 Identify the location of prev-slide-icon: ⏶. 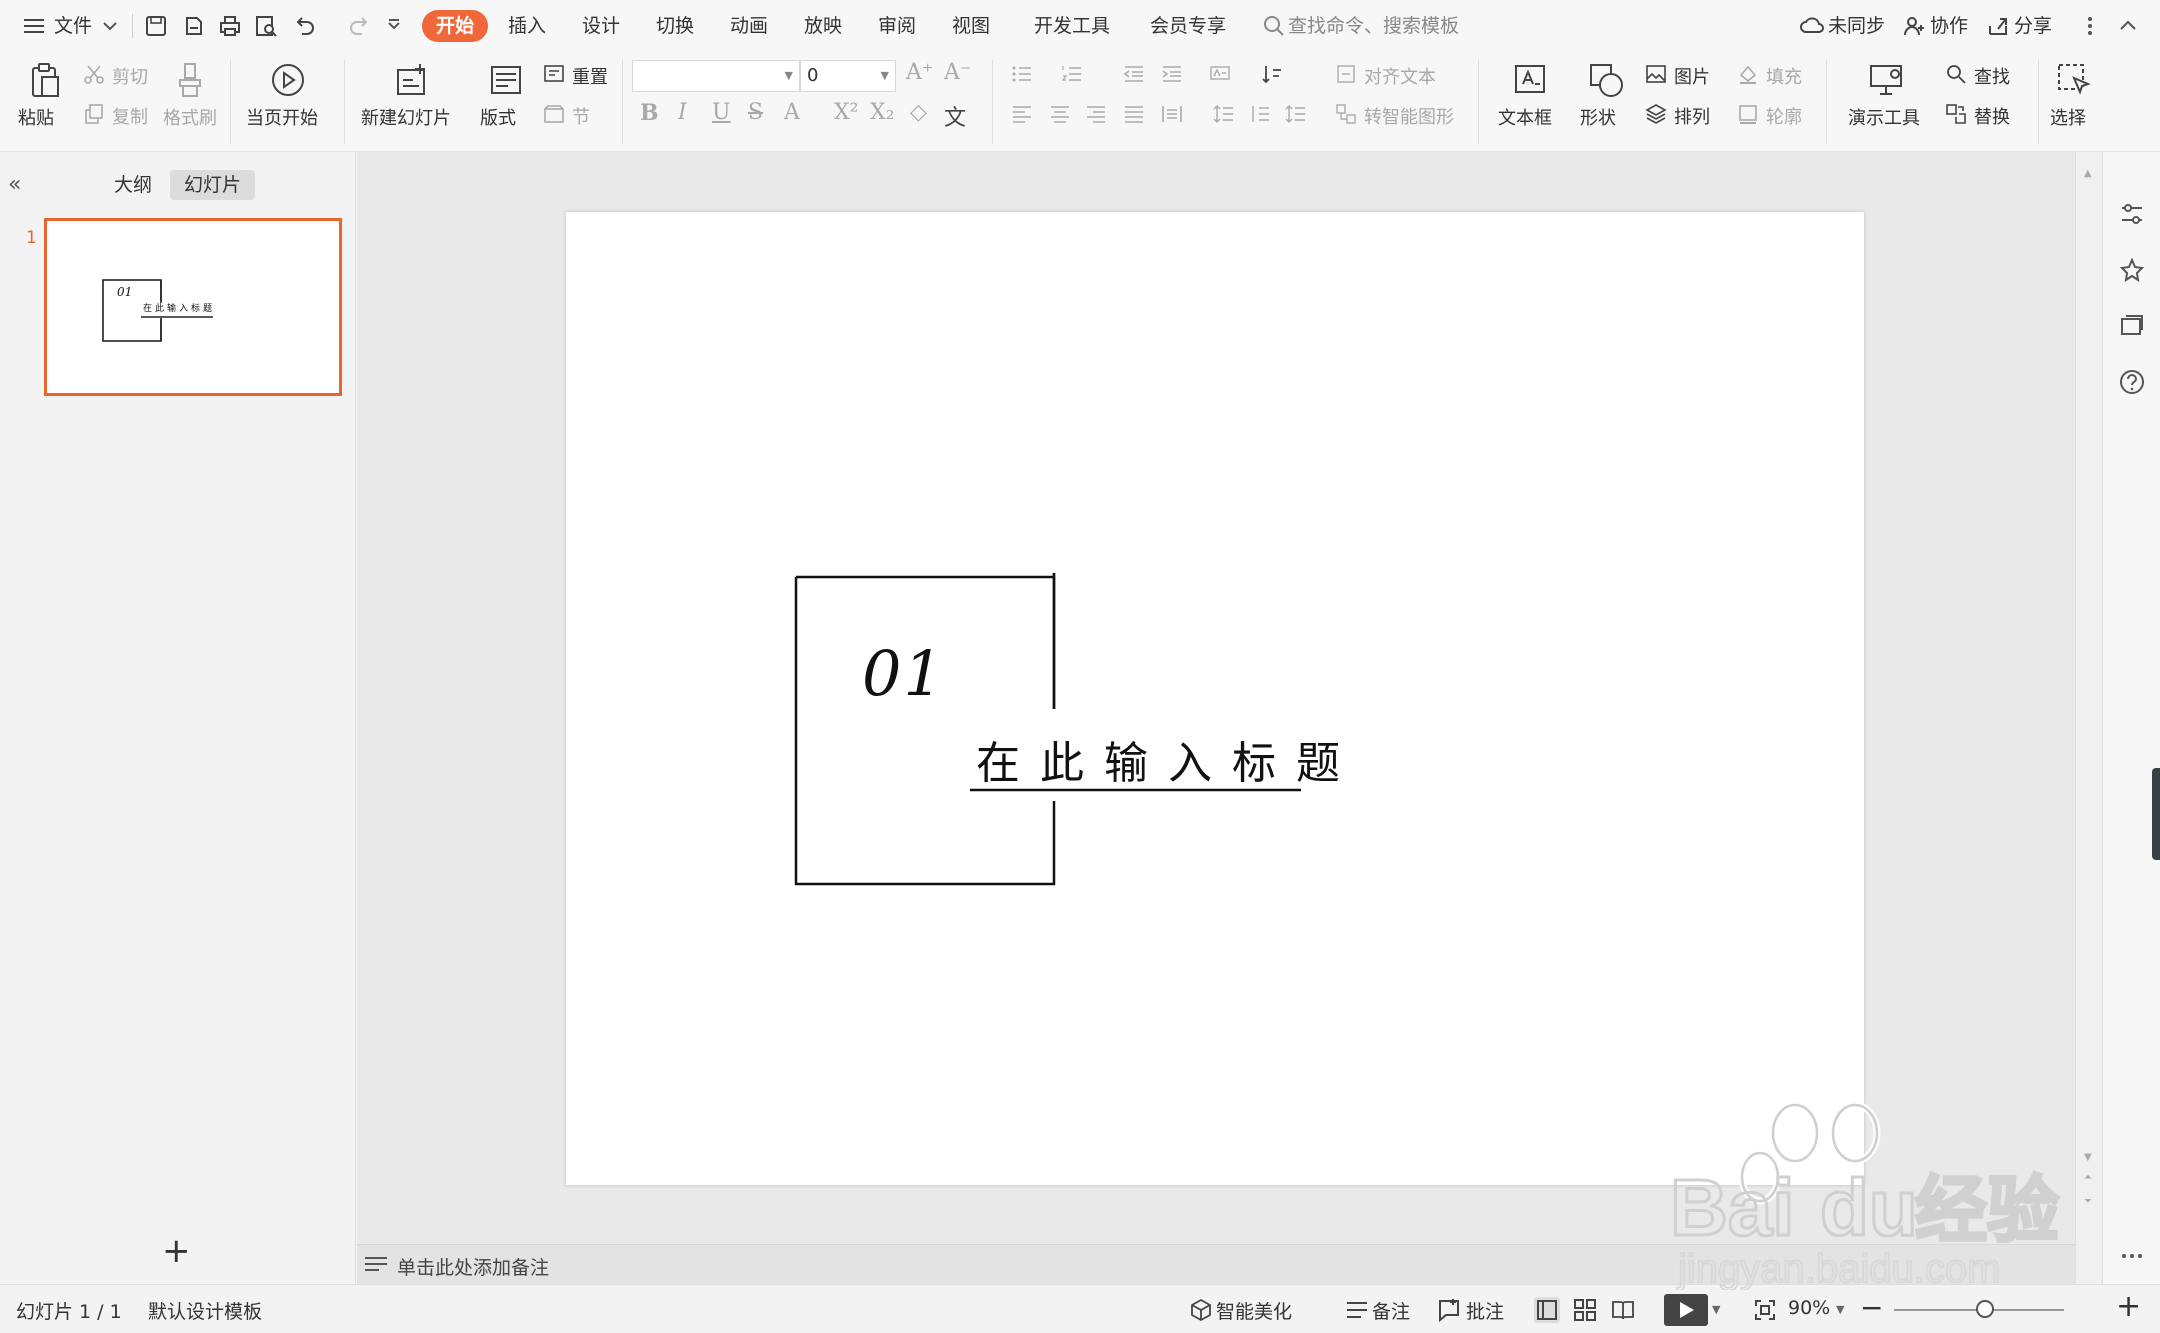
(2088, 1177).